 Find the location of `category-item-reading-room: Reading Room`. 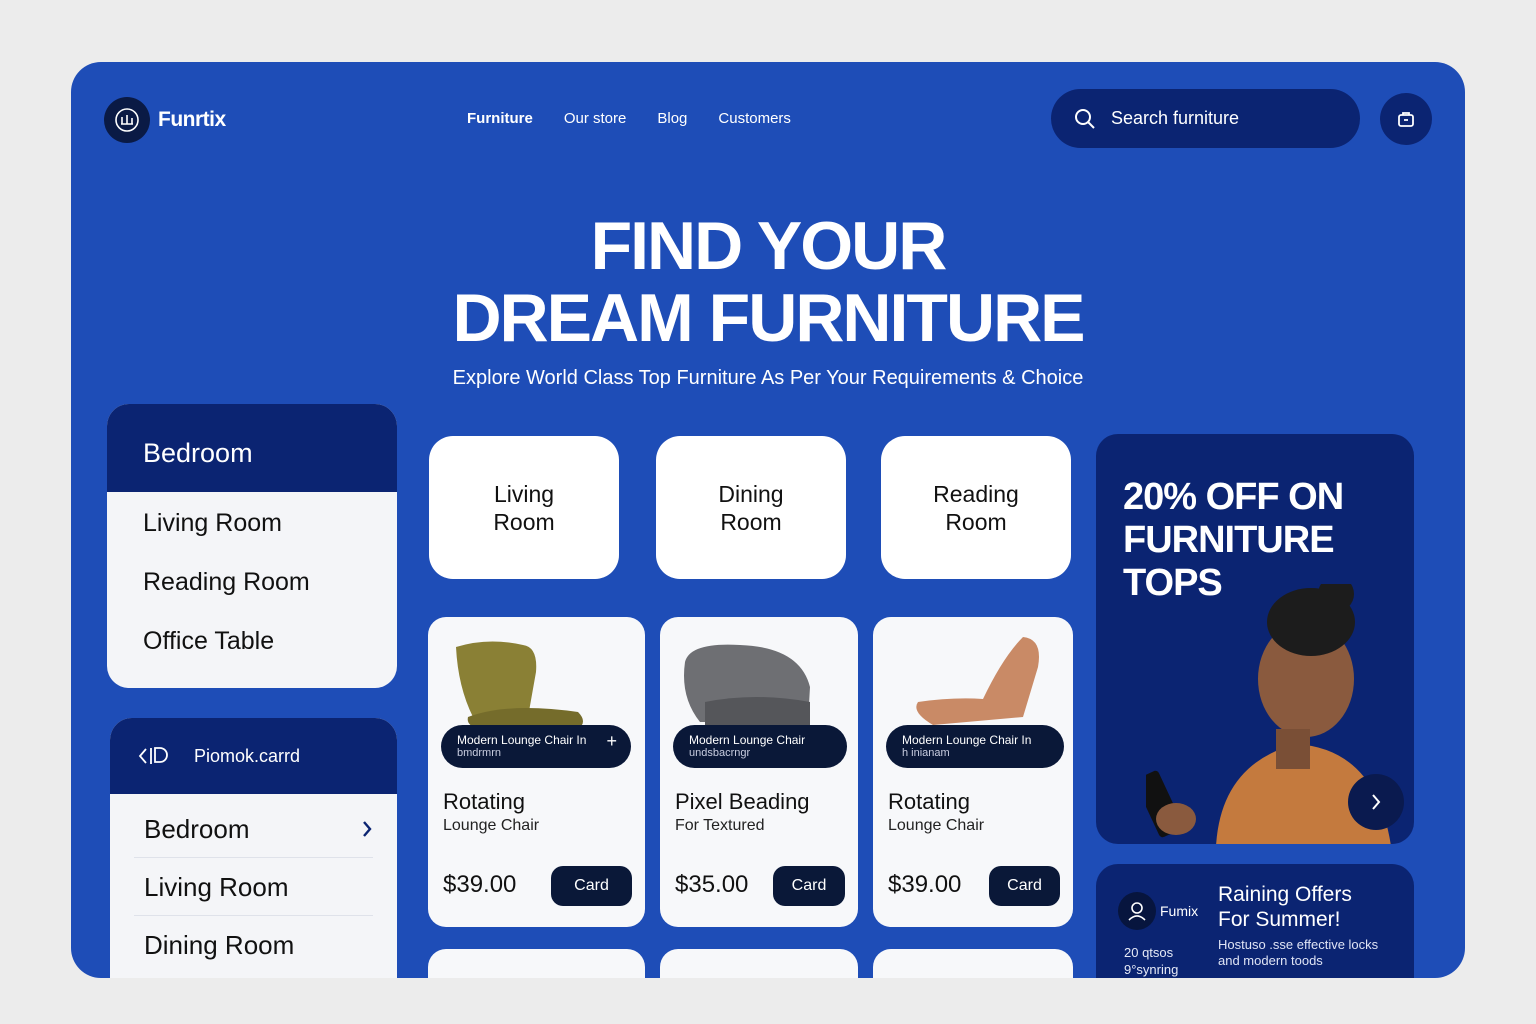

category-item-reading-room: Reading Room is located at coordinates (252, 582).